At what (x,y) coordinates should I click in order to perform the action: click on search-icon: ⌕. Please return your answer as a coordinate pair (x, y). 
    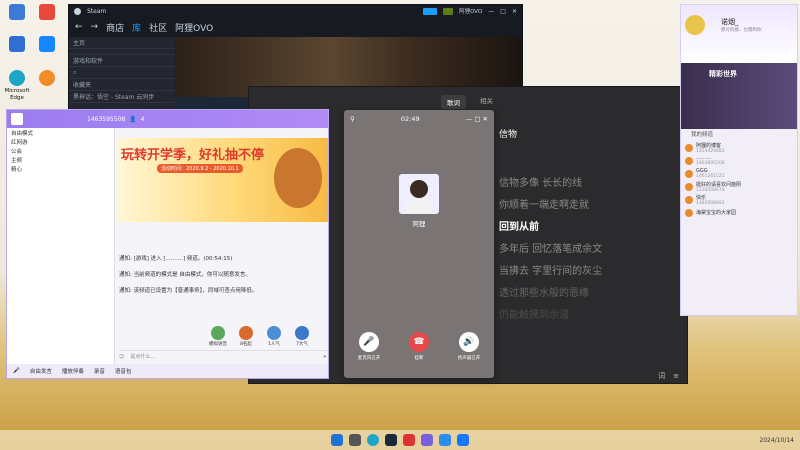
    Looking at the image, I should click on (75, 72).